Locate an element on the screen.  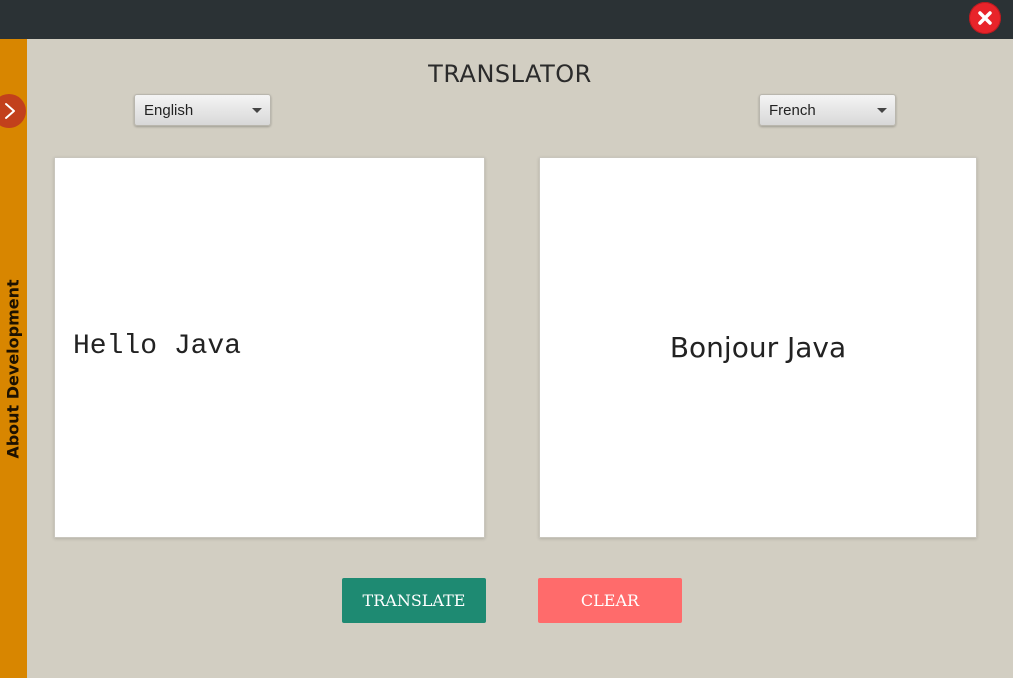
chevron-right-icon is located at coordinates (10, 111).